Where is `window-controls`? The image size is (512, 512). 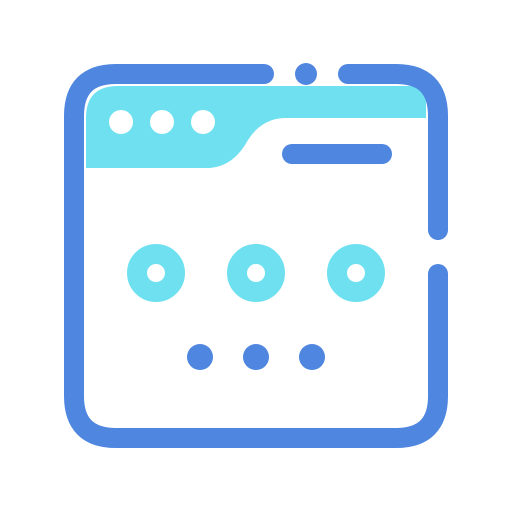 window-controls is located at coordinates (162, 122).